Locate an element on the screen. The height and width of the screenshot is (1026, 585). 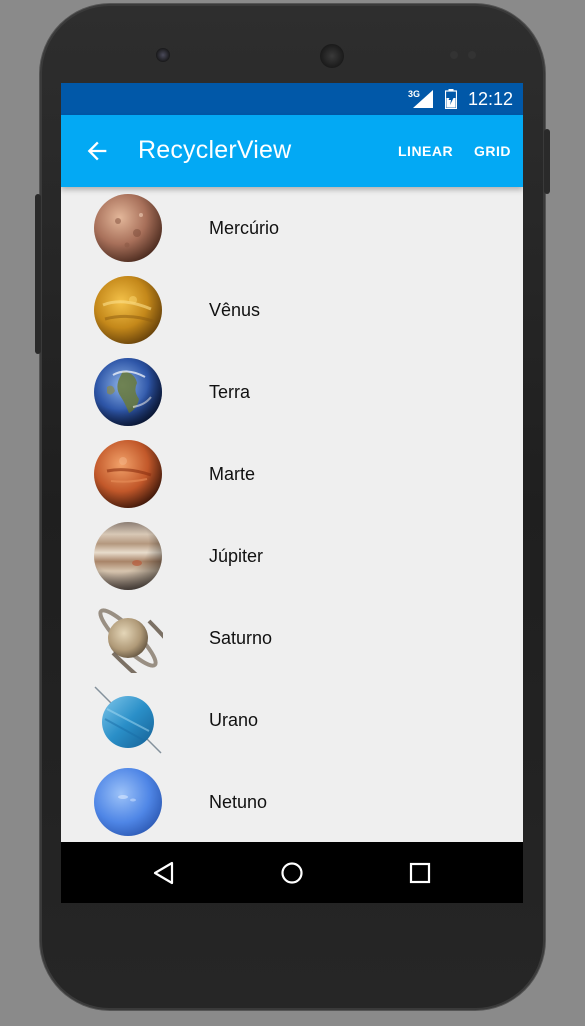
volume-button is located at coordinates (38, 274).